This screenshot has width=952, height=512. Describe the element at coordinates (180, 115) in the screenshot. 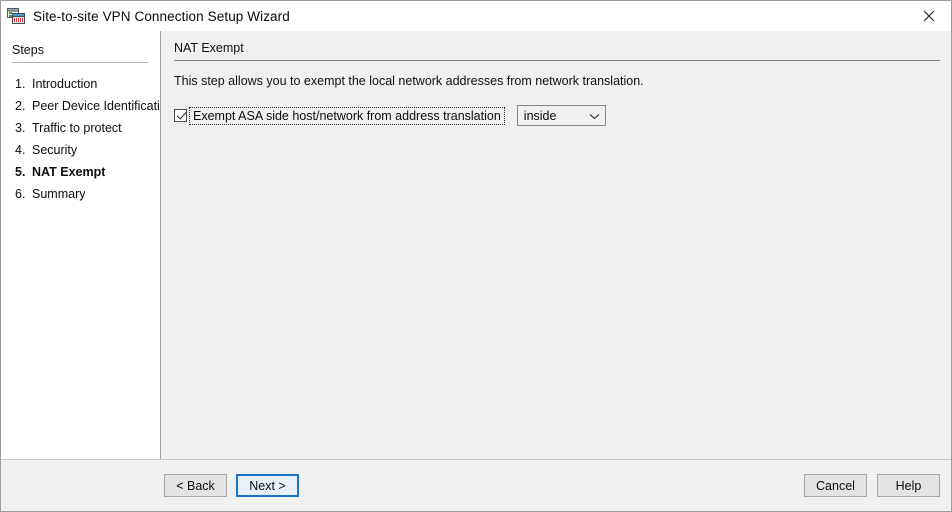

I see `checkbox-box` at that location.